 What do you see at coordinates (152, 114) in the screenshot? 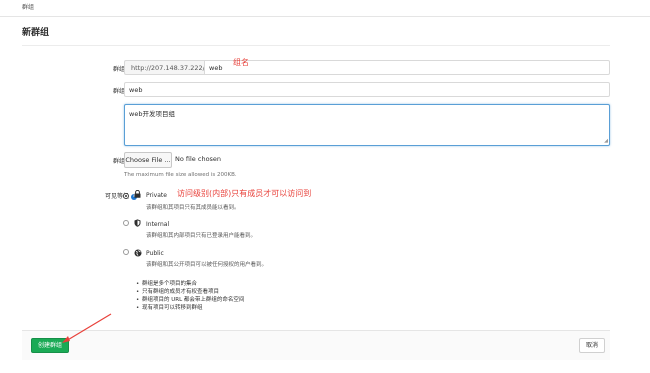
I see `description-text: web开发项目组` at bounding box center [152, 114].